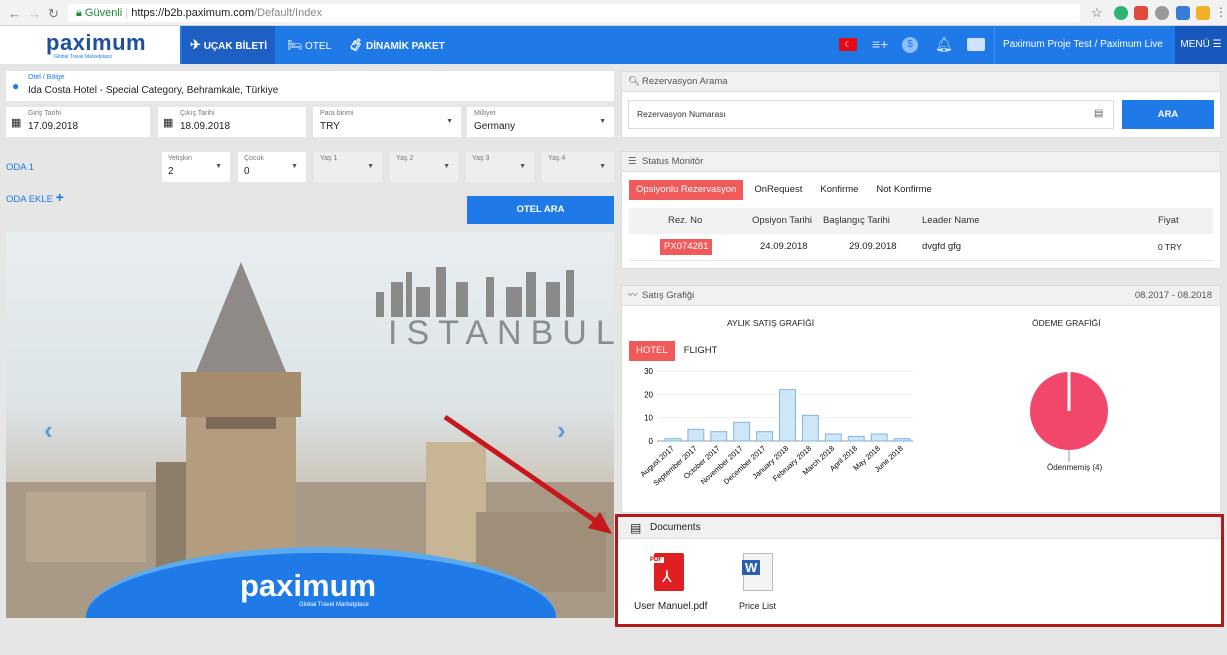 This screenshot has width=1227, height=655. What do you see at coordinates (757, 606) in the screenshot?
I see `document-label: Price List` at bounding box center [757, 606].